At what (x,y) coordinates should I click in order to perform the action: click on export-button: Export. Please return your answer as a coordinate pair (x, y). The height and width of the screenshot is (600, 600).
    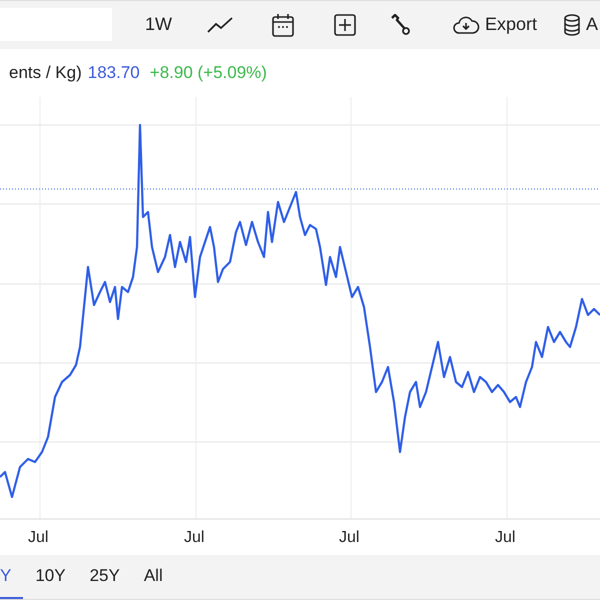
    Looking at the image, I should click on (495, 25).